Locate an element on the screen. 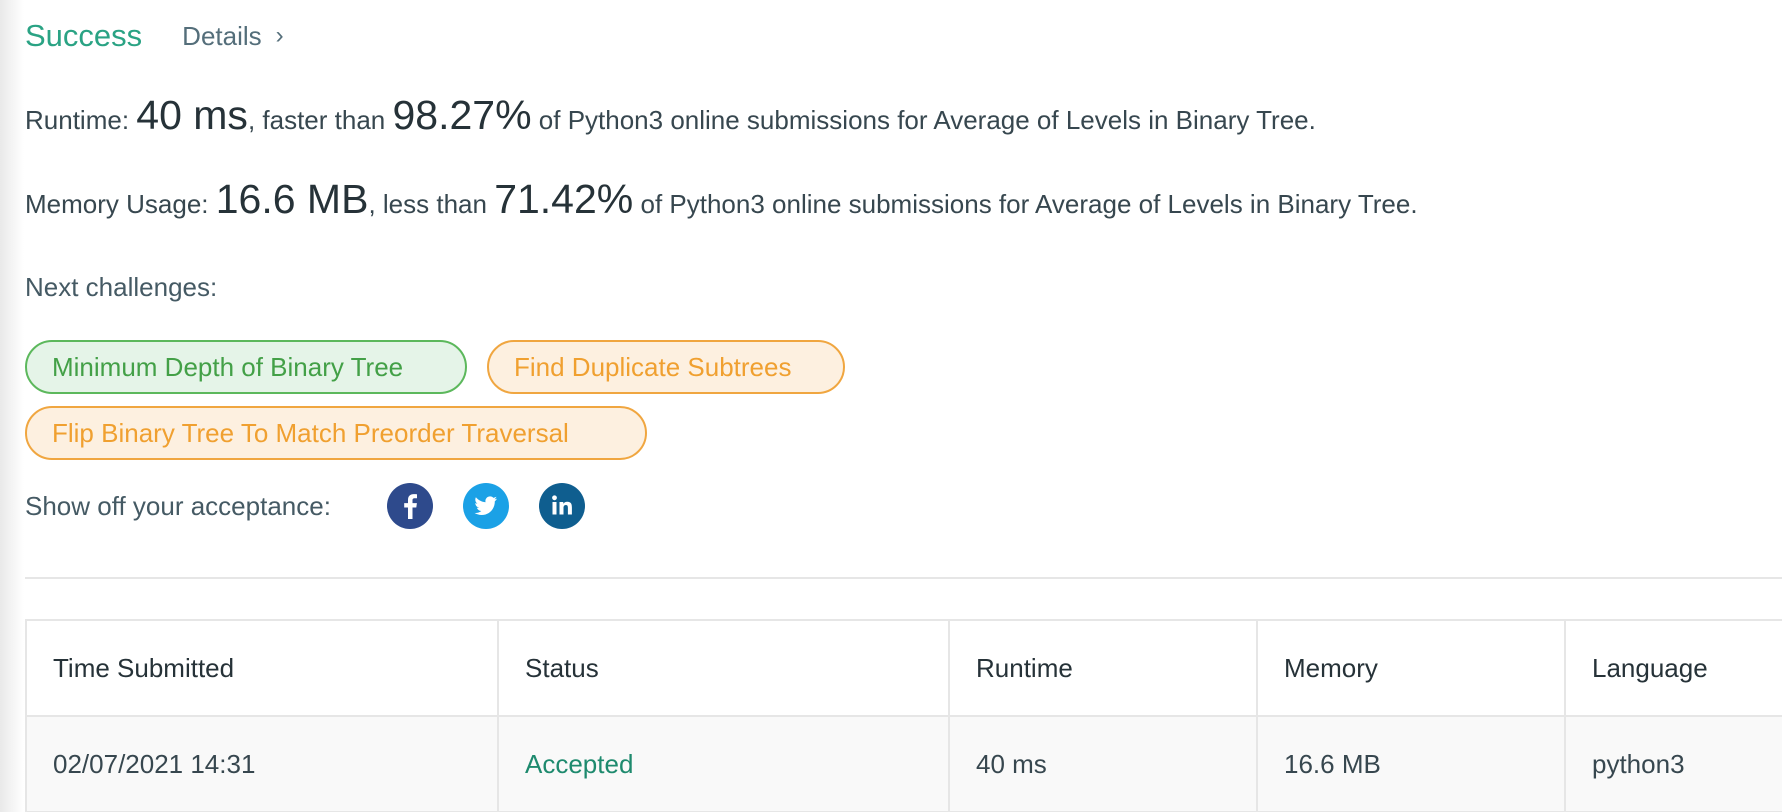 The width and height of the screenshot is (1782, 812). section-divider is located at coordinates (903, 578).